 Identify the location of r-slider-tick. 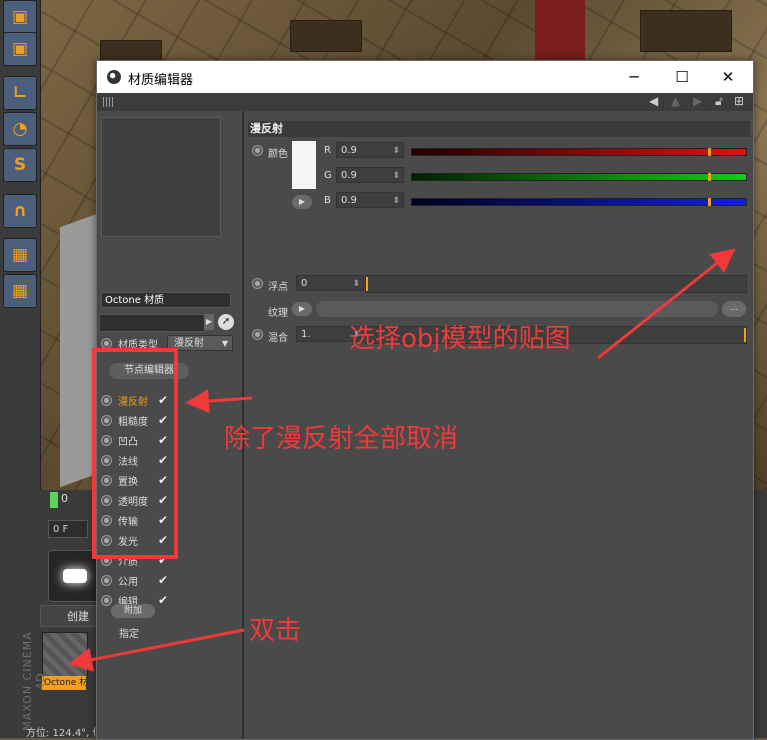
(709, 152).